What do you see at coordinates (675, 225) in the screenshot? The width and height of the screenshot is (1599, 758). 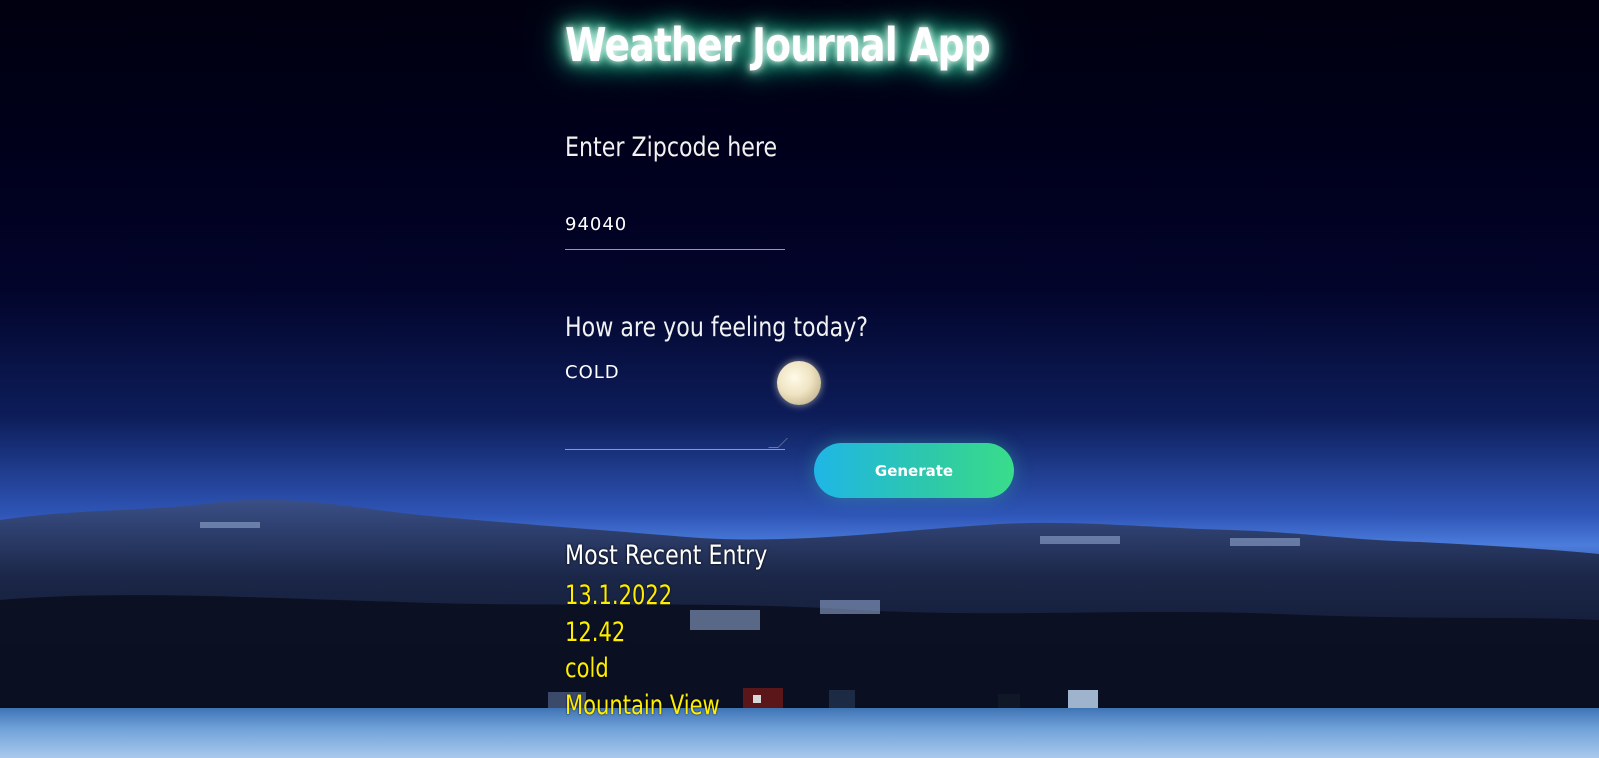 I see `zip-input` at bounding box center [675, 225].